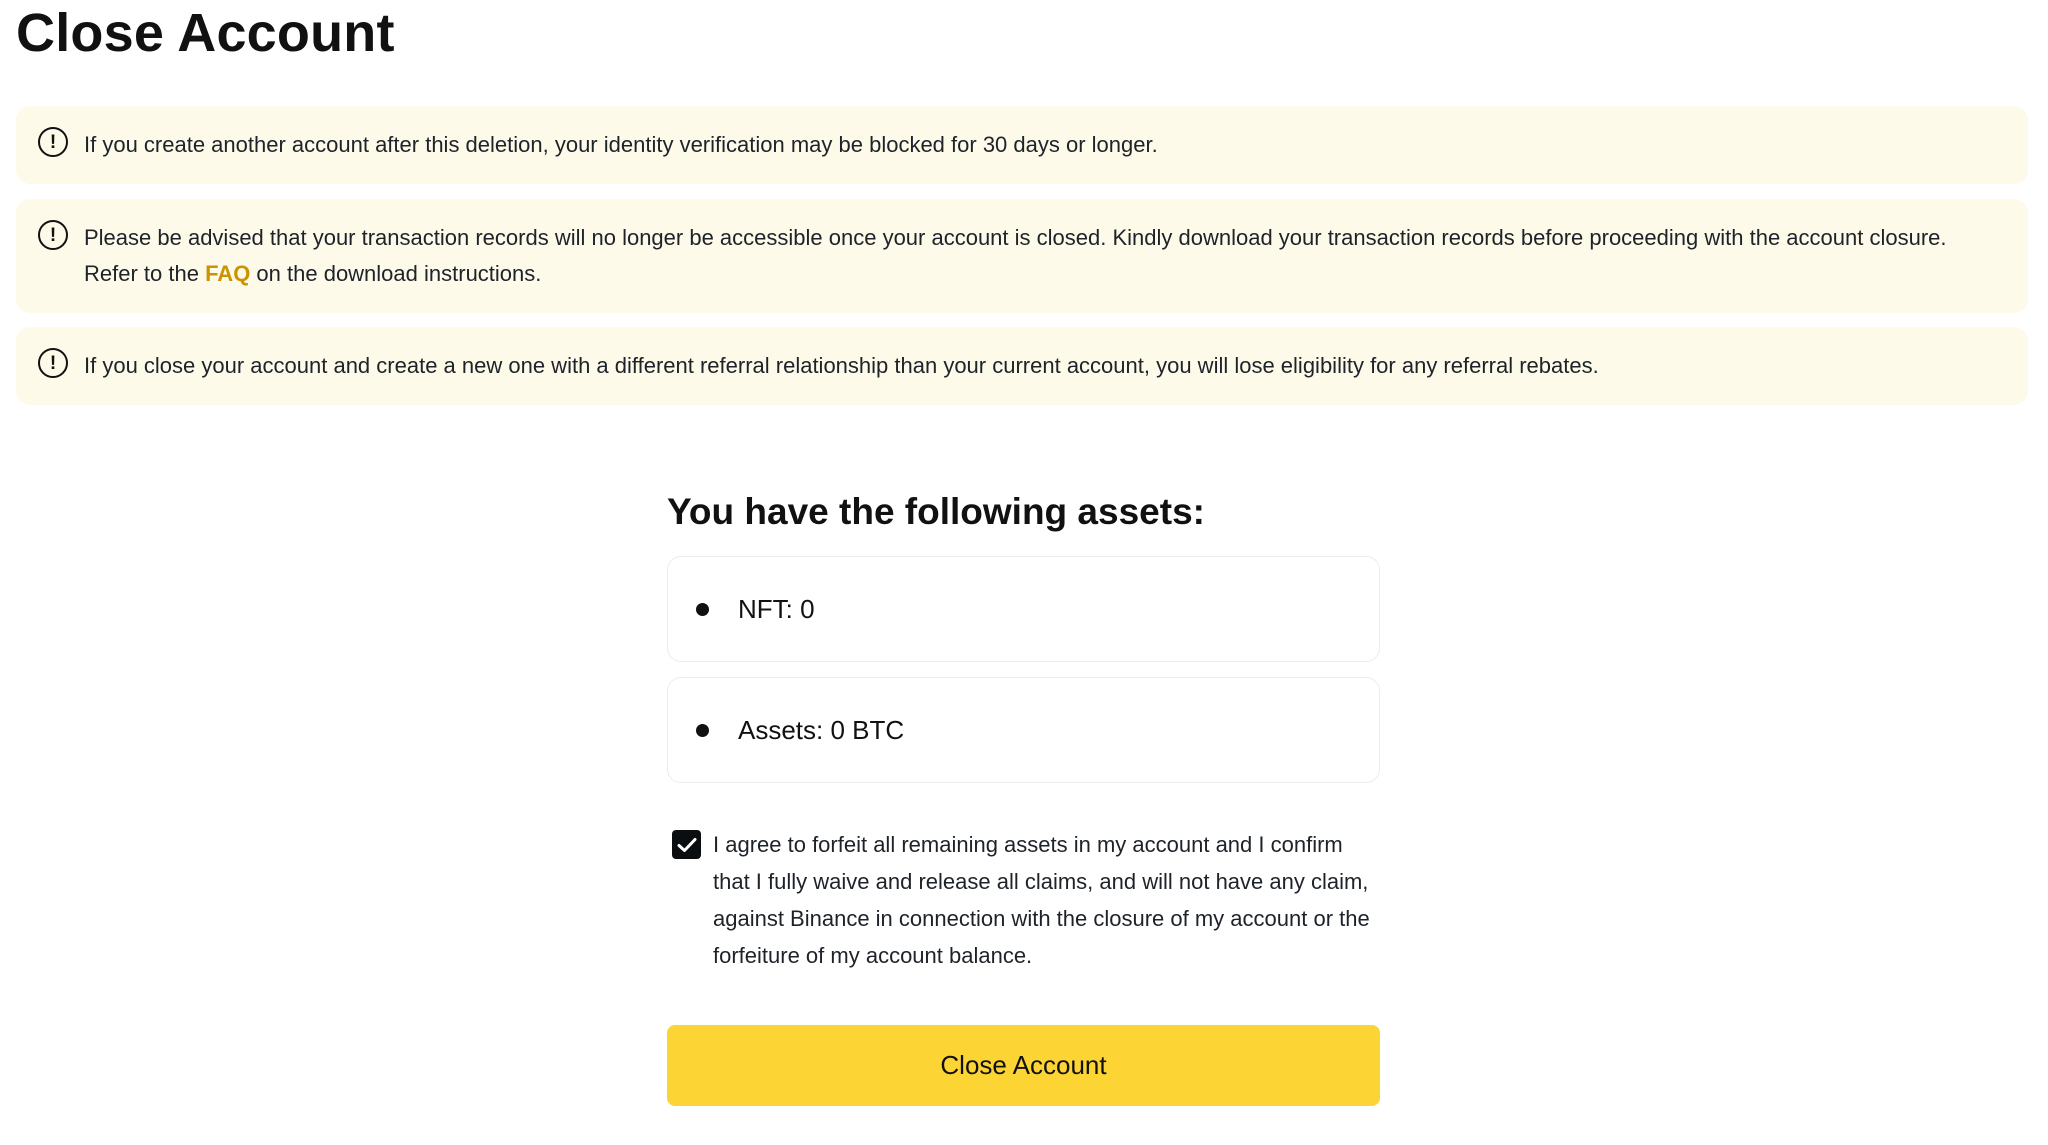  I want to click on asset-item-btc: Assets: 0 BTC, so click(1023, 730).